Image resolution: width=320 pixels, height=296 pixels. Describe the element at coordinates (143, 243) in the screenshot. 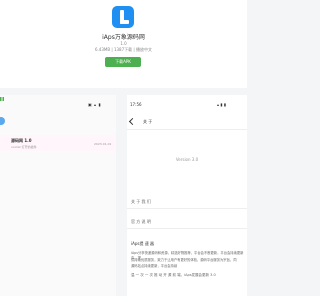

I see `section-title: iAps提 速 器` at that location.